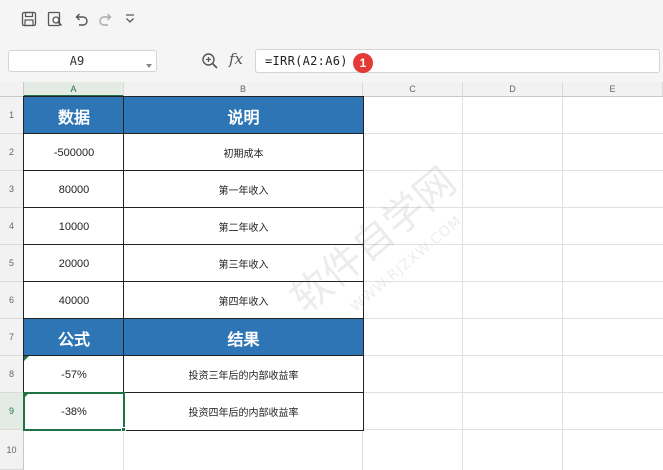 The width and height of the screenshot is (663, 470). I want to click on cell-b9: 投资四年后的内部收益率, so click(243, 411).